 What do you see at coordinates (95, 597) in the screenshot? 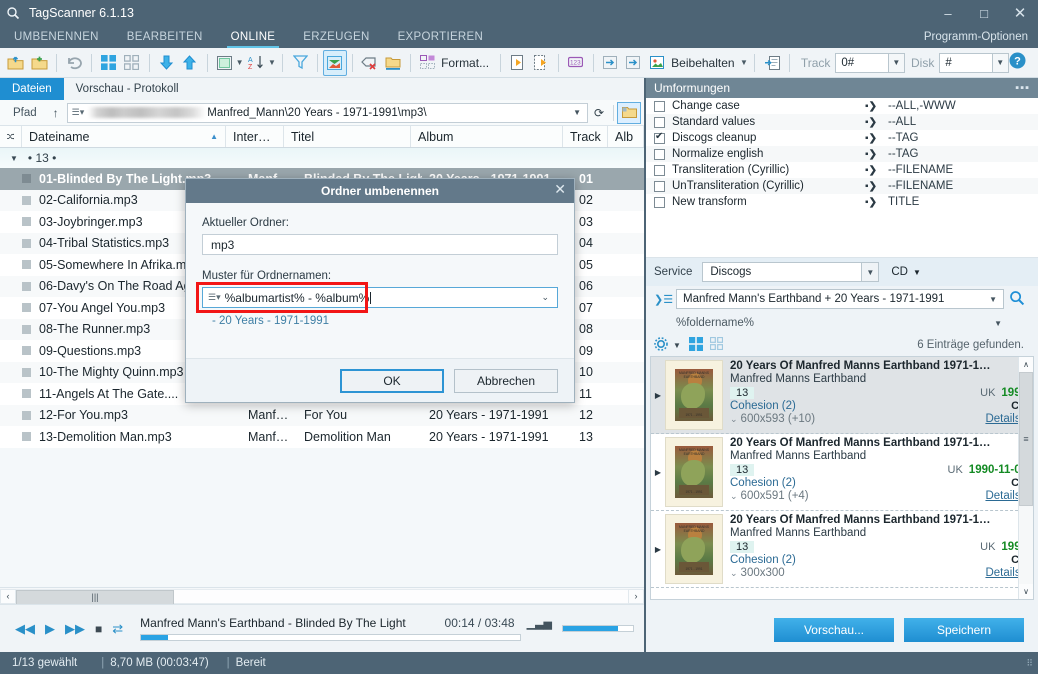
I see `scrollbar-thumb: |||` at bounding box center [95, 597].